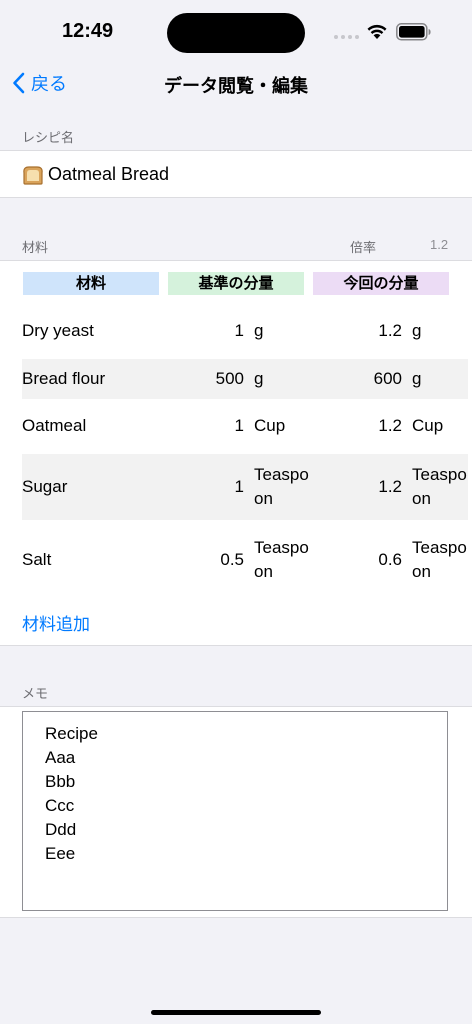 The width and height of the screenshot is (472, 1024). What do you see at coordinates (428, 425) in the screenshot?
I see `current-unit: Cup` at bounding box center [428, 425].